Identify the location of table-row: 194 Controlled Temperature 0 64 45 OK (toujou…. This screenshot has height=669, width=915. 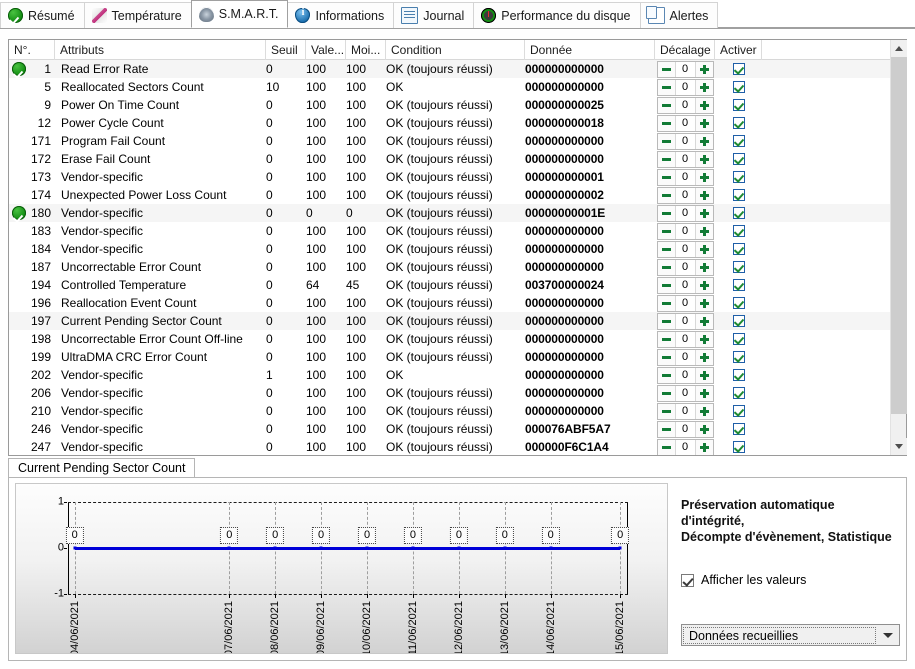
(457, 285).